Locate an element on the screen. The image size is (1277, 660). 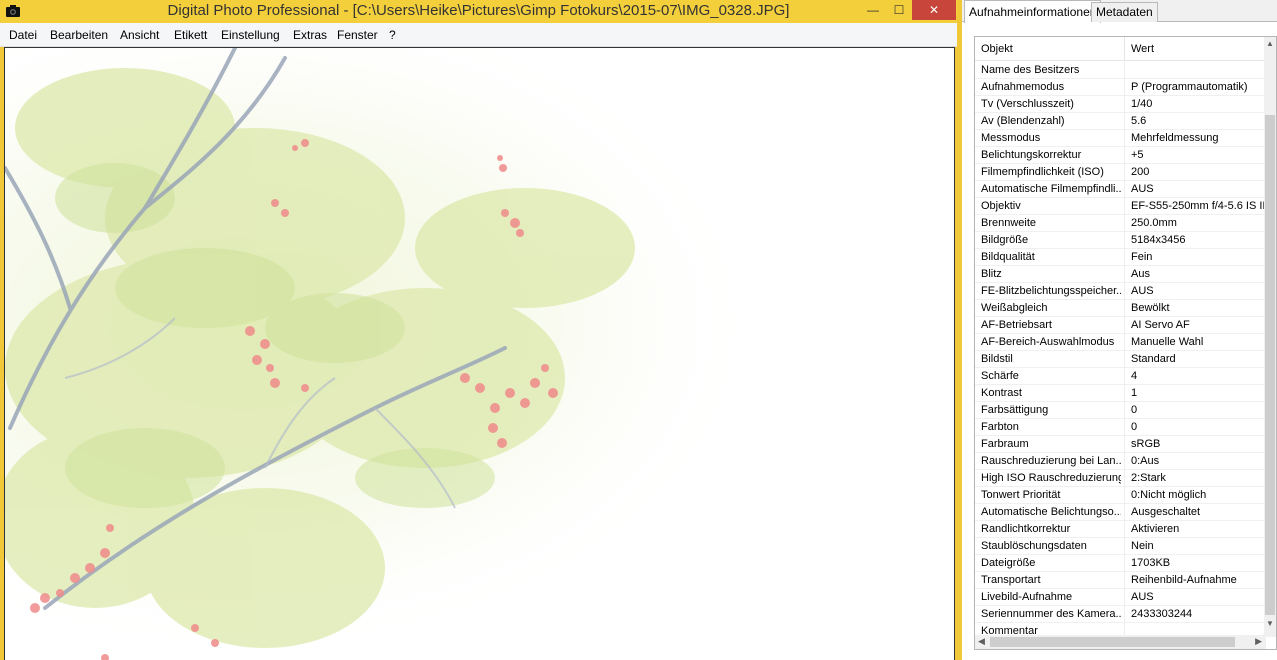
row-value: Nein is located at coordinates (1142, 546).